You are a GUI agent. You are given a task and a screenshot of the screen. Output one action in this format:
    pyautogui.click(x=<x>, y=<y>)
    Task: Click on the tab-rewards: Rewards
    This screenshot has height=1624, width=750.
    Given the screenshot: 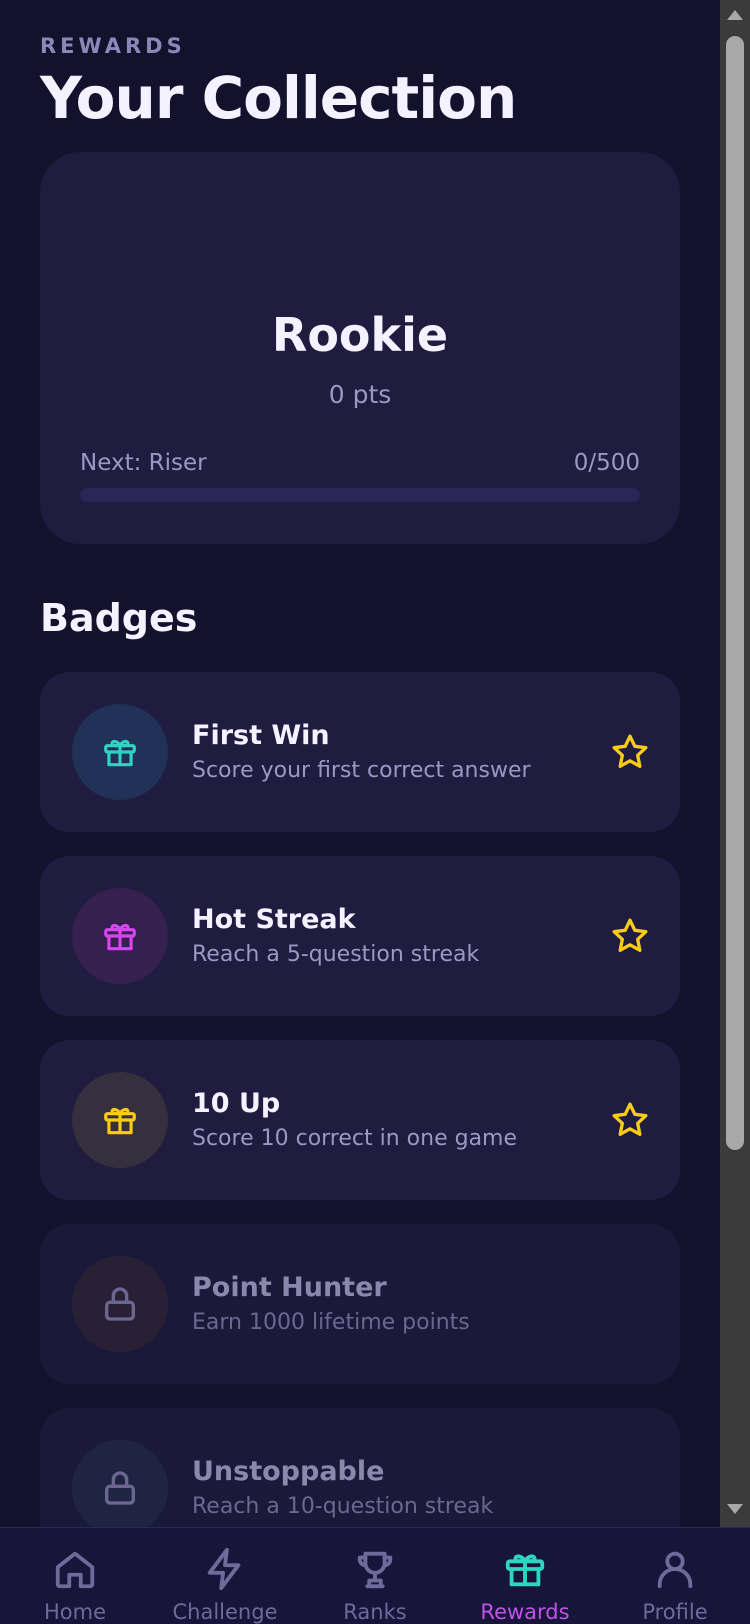 What is the action you would take?
    pyautogui.click(x=525, y=1576)
    